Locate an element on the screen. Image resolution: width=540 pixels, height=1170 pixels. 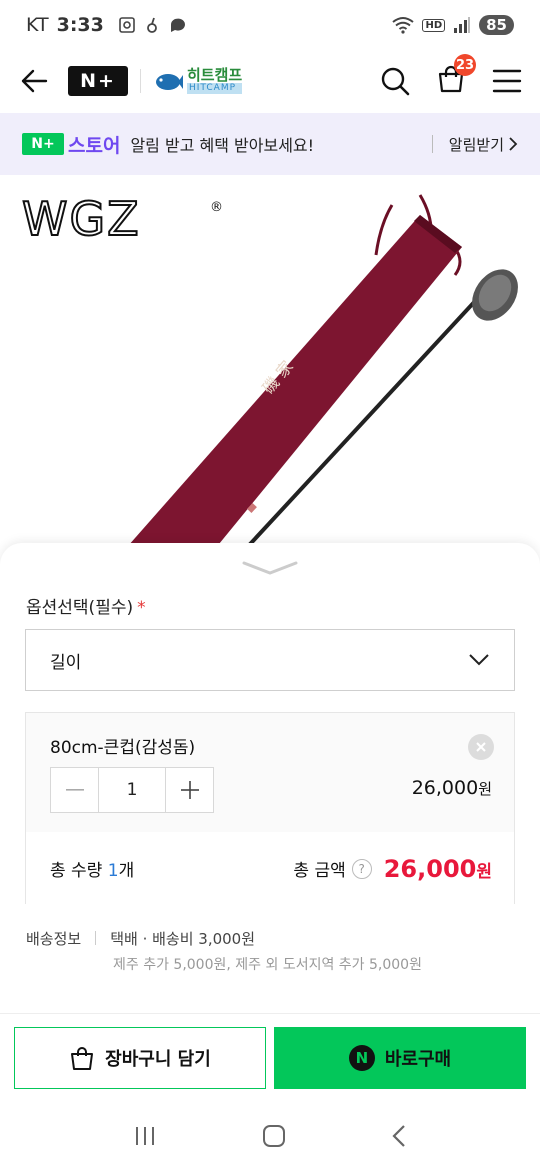
cart-count-badge: 23 is located at coordinates (465, 65).